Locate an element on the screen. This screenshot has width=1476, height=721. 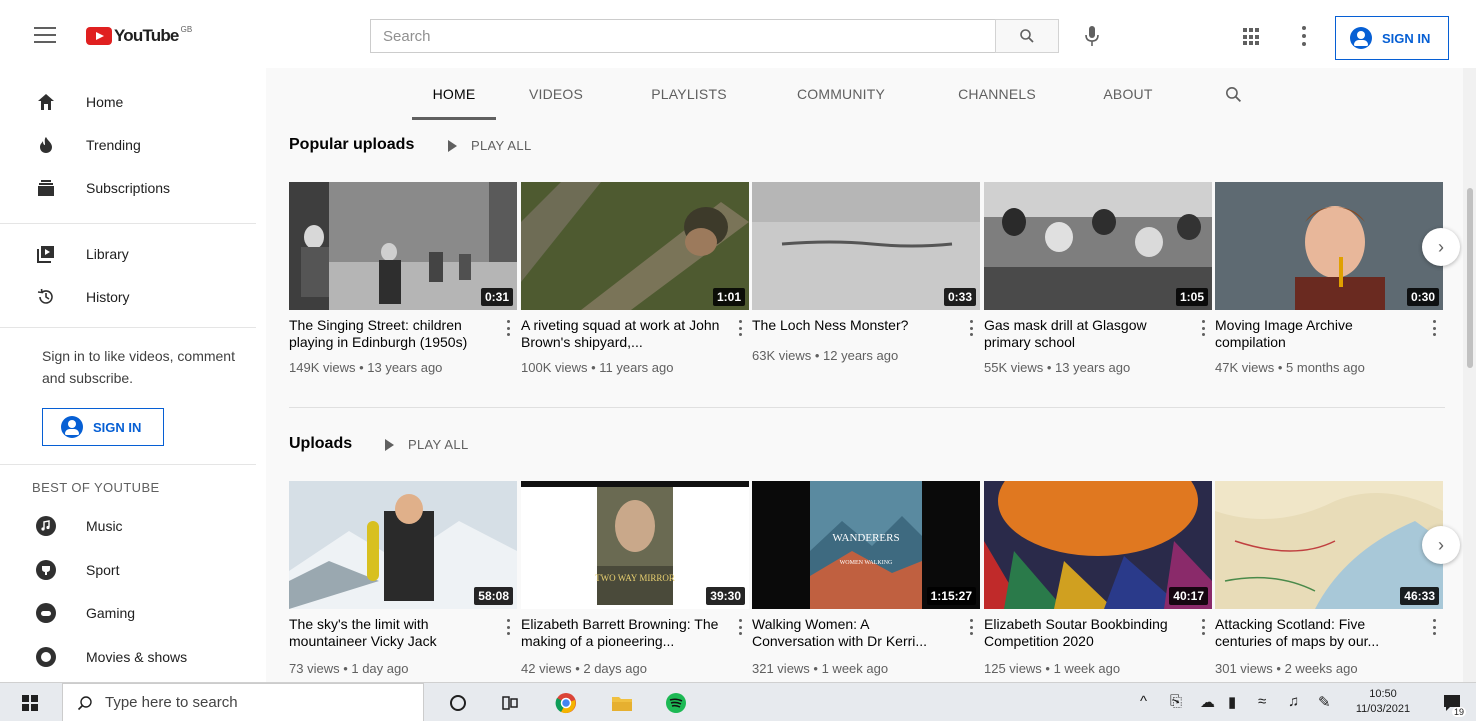
play-all-uploads-button: PLAY ALL is located at coordinates (426, 444).